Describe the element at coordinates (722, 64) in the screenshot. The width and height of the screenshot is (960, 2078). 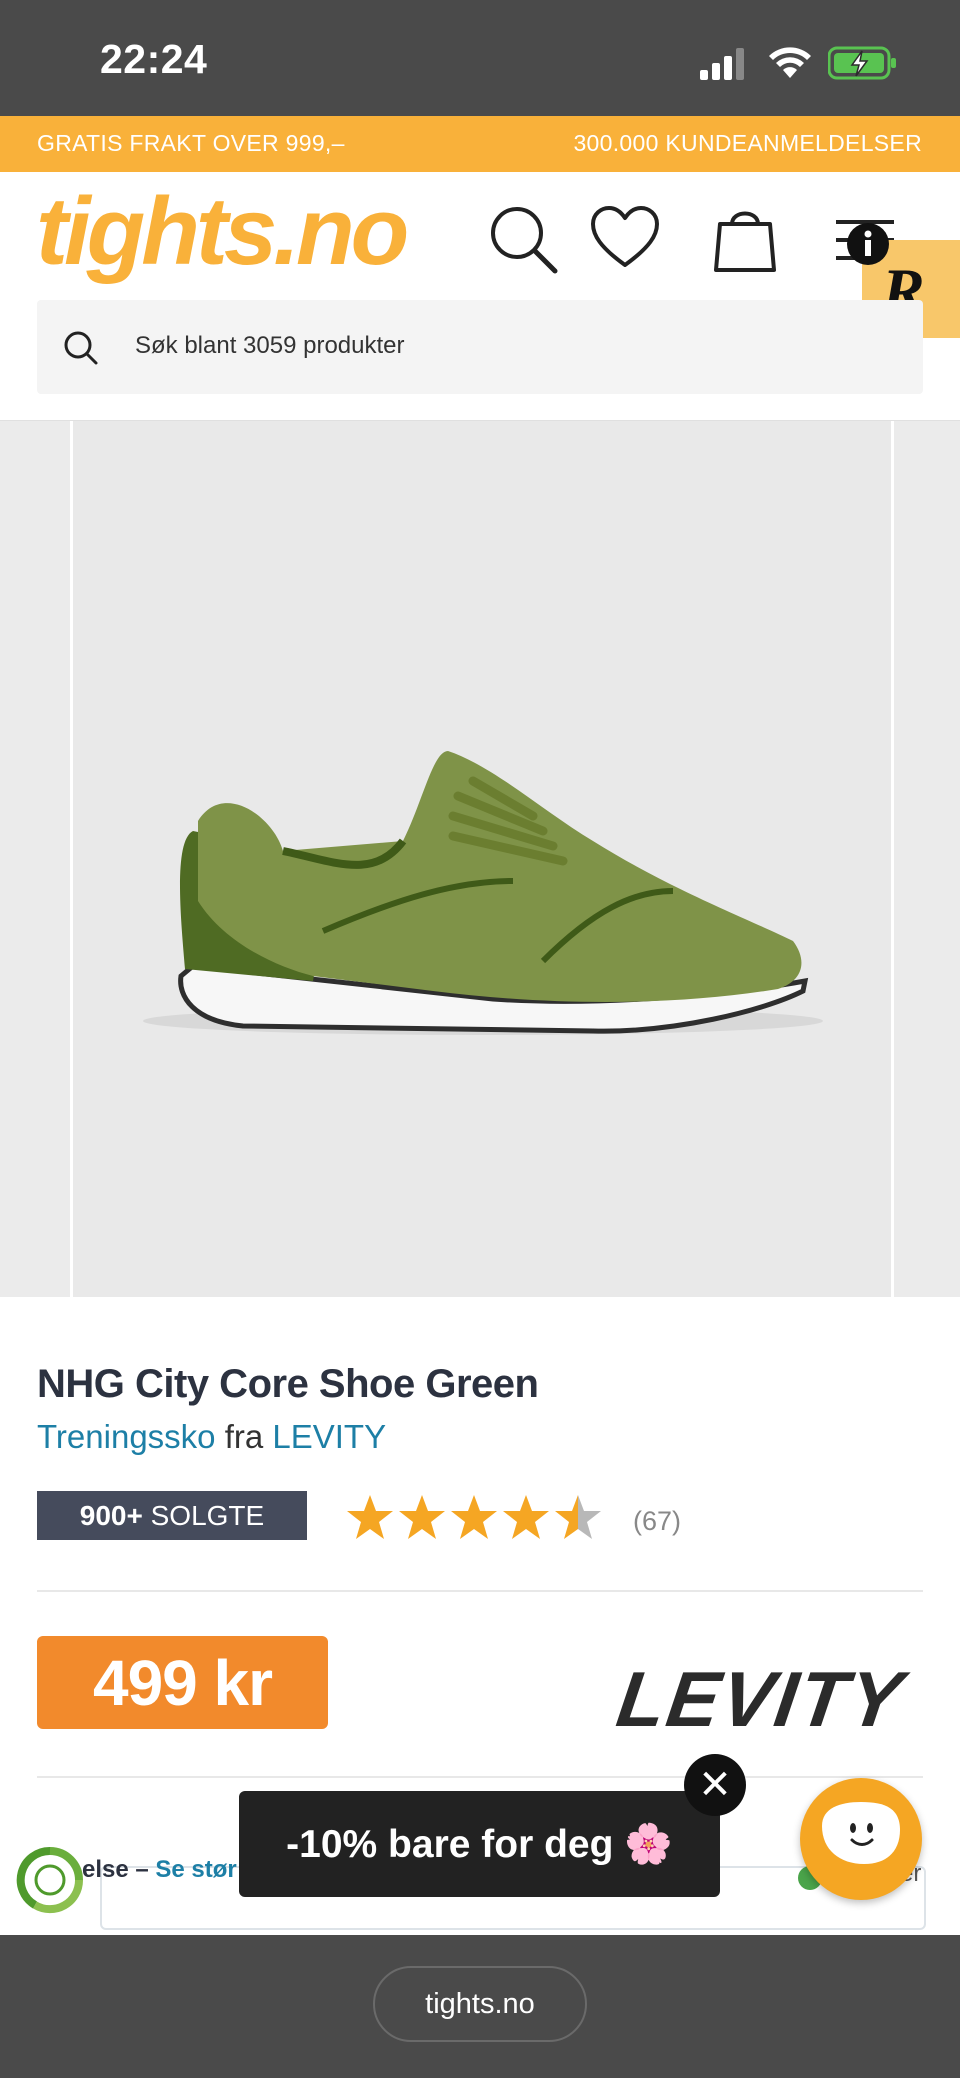
I see `signal-icon` at that location.